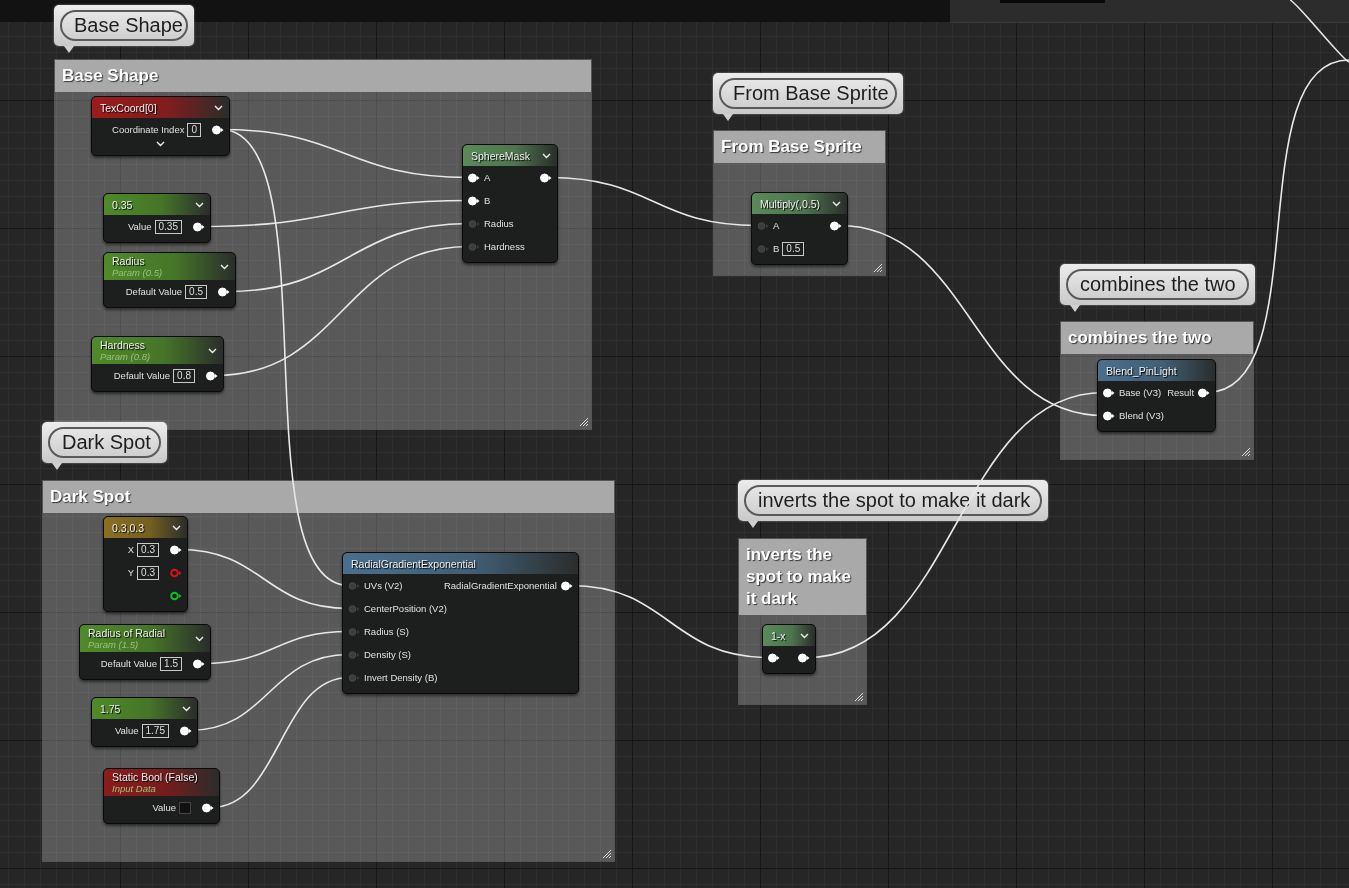 The height and width of the screenshot is (888, 1349). Describe the element at coordinates (387, 654) in the screenshot. I see `pin-label: Density (S)` at that location.